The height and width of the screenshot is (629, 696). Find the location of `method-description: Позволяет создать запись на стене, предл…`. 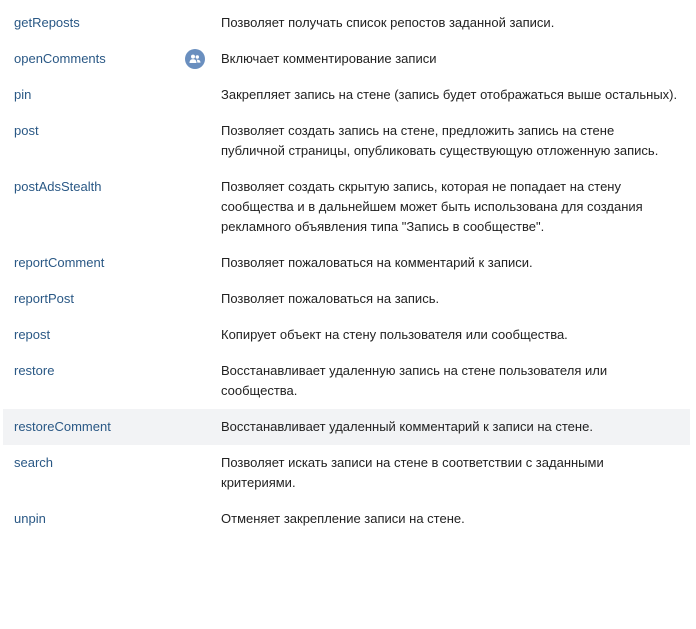

method-description: Позволяет создать запись на стене, предл… is located at coordinates (440, 140).